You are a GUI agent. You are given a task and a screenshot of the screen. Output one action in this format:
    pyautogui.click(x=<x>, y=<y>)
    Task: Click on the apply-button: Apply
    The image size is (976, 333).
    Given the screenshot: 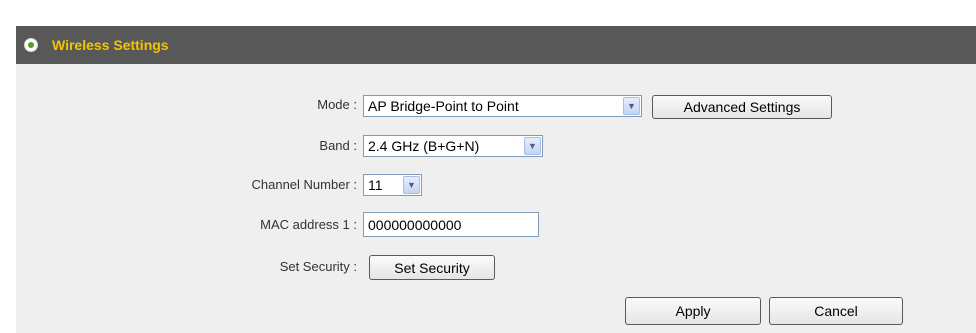 What is the action you would take?
    pyautogui.click(x=693, y=311)
    